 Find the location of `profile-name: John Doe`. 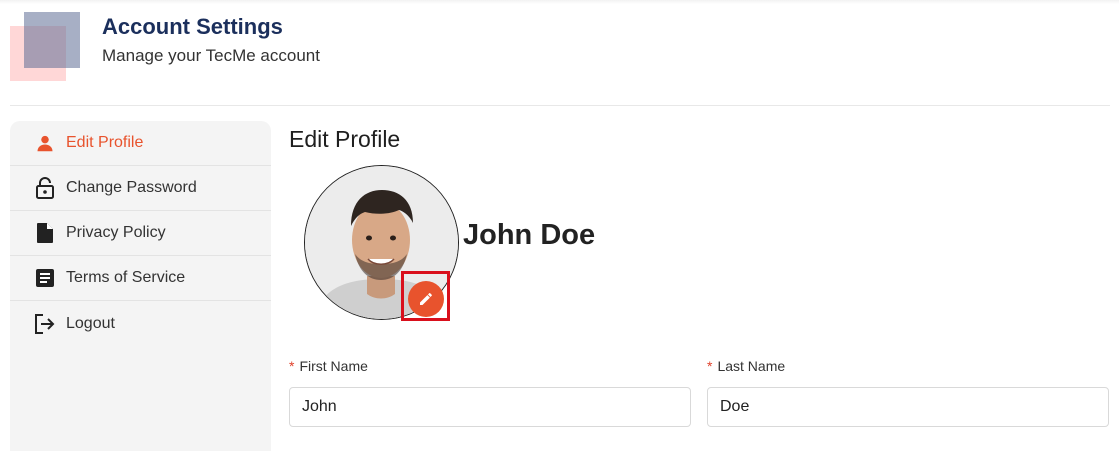

profile-name: John Doe is located at coordinates (529, 235).